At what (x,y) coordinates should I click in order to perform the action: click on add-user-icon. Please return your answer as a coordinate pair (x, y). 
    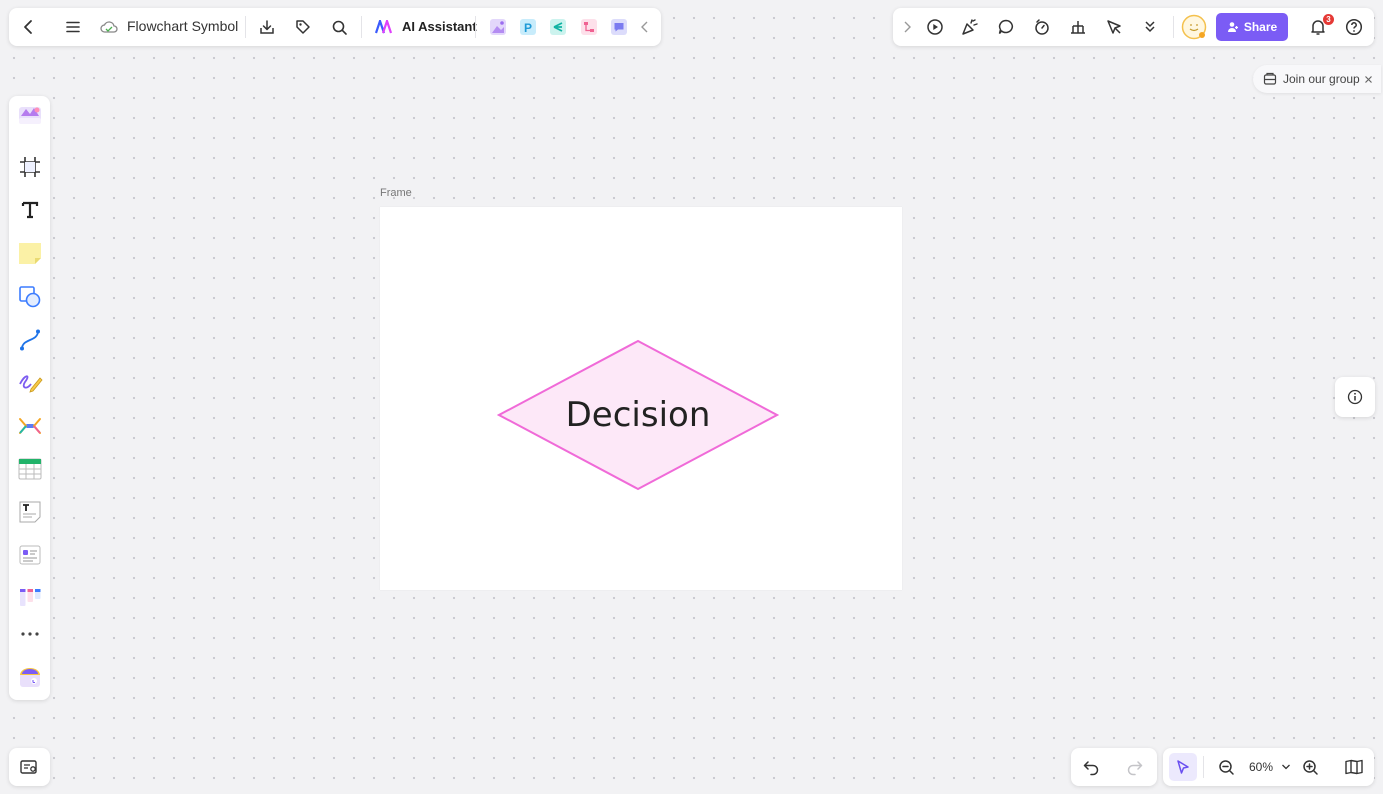
    Looking at the image, I should click on (1232, 27).